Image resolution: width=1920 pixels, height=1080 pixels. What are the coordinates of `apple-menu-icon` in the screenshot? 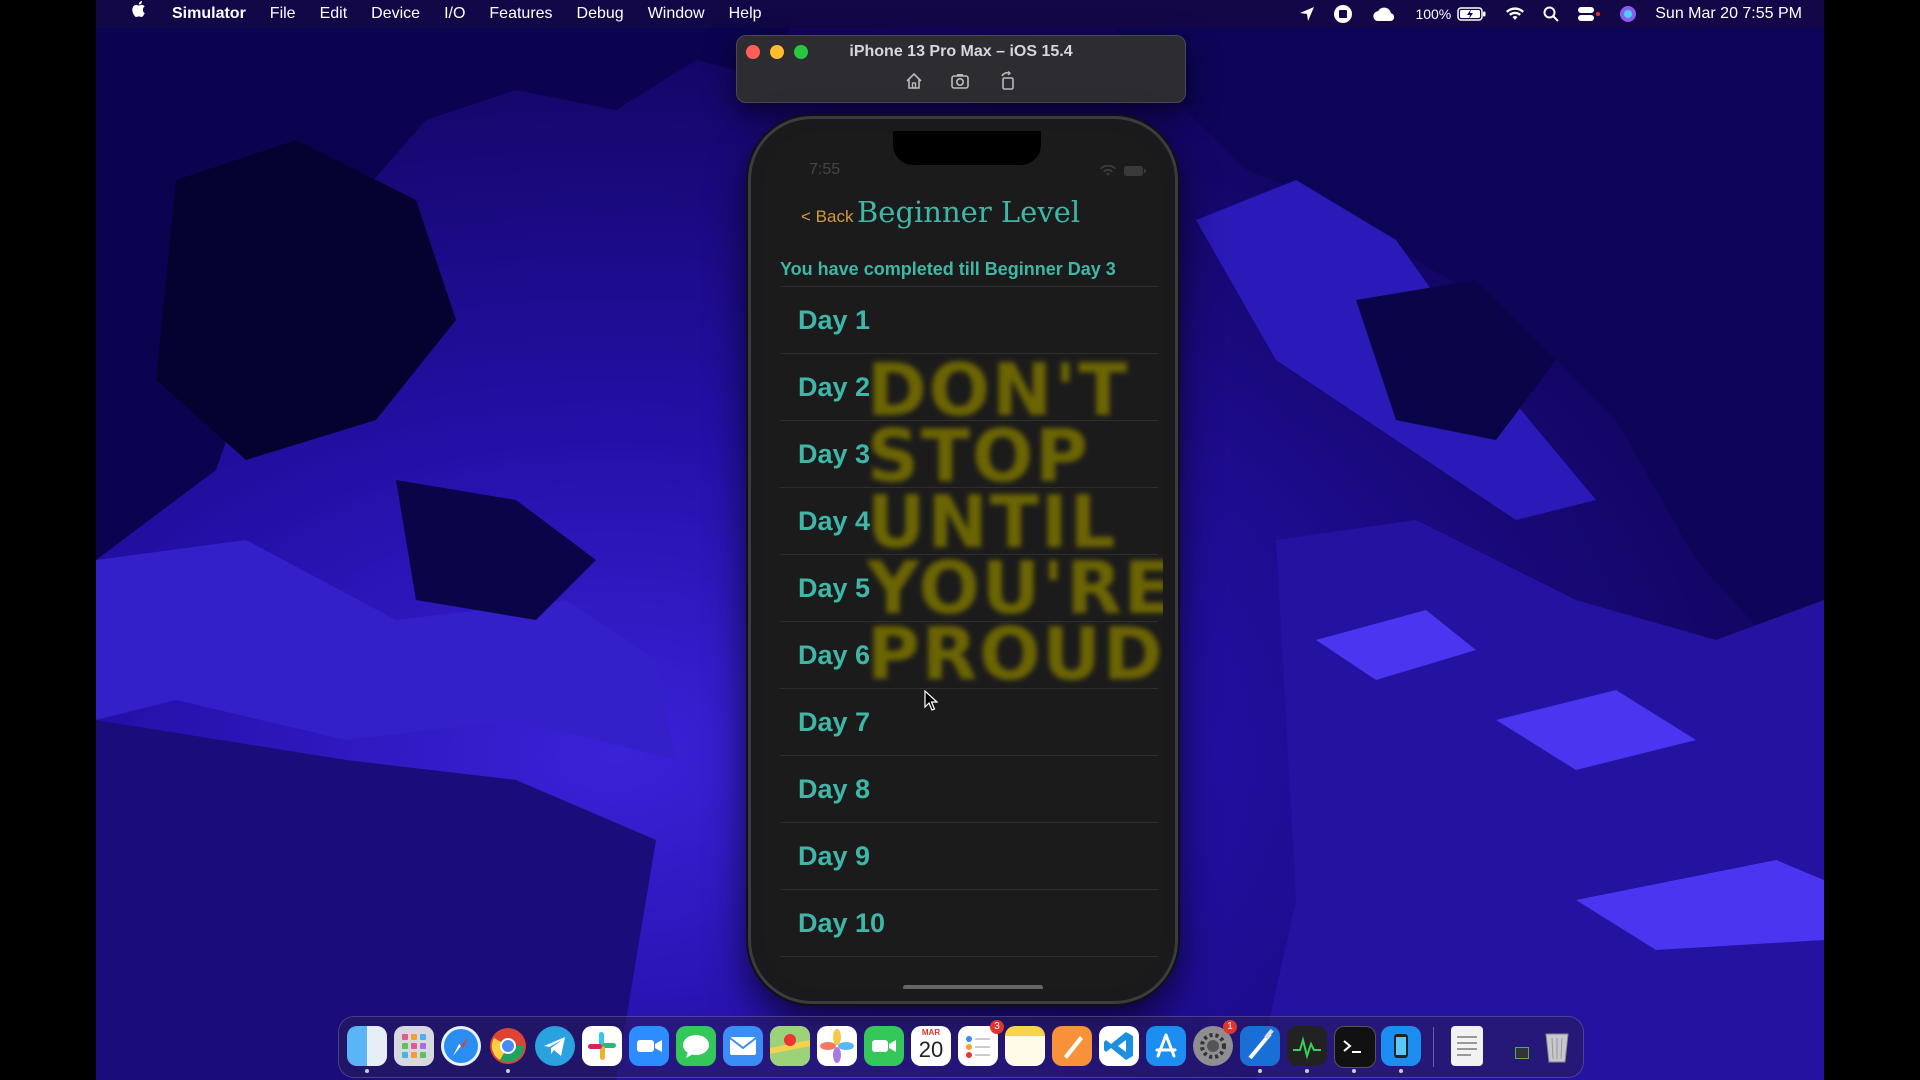 It's located at (139, 14).